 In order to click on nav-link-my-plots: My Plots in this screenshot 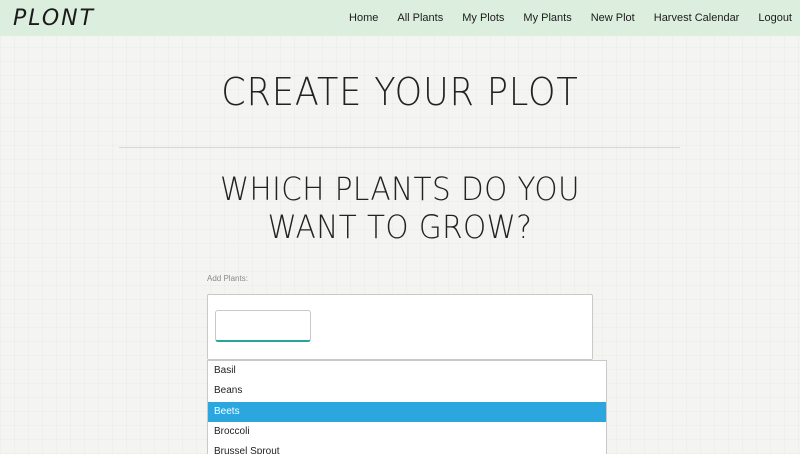, I will do `click(483, 18)`.